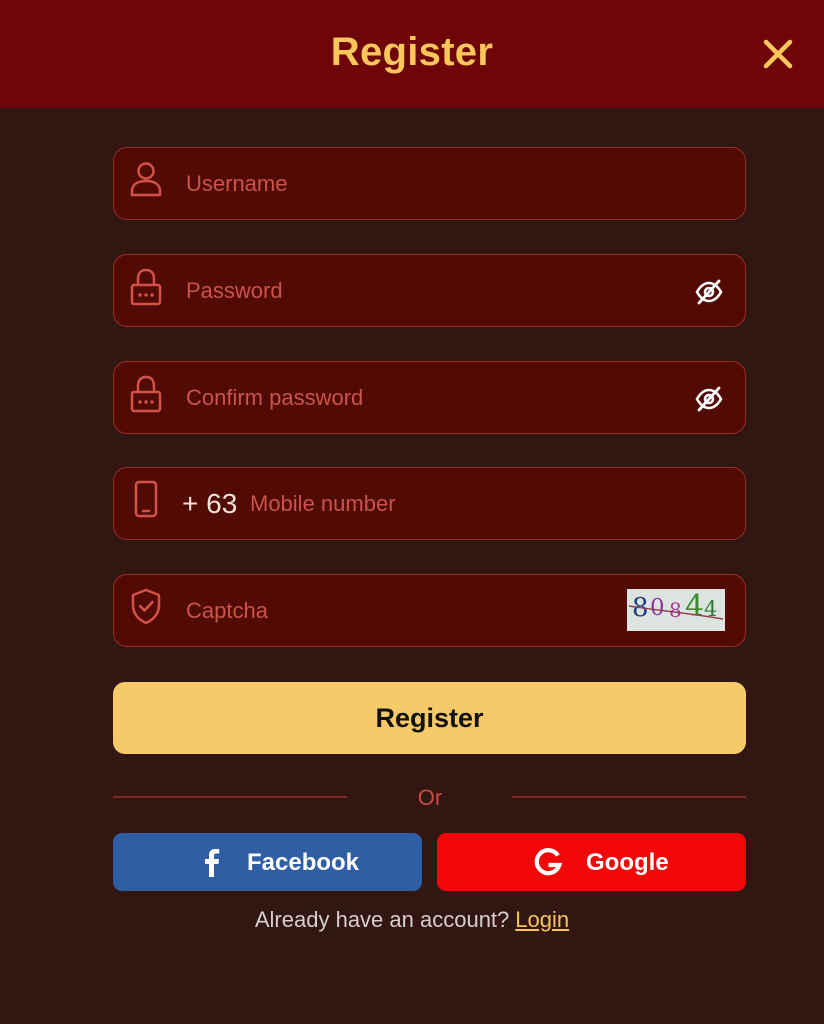 Image resolution: width=824 pixels, height=1024 pixels. I want to click on captcha-field: 8 0 8 4 4, so click(429, 610).